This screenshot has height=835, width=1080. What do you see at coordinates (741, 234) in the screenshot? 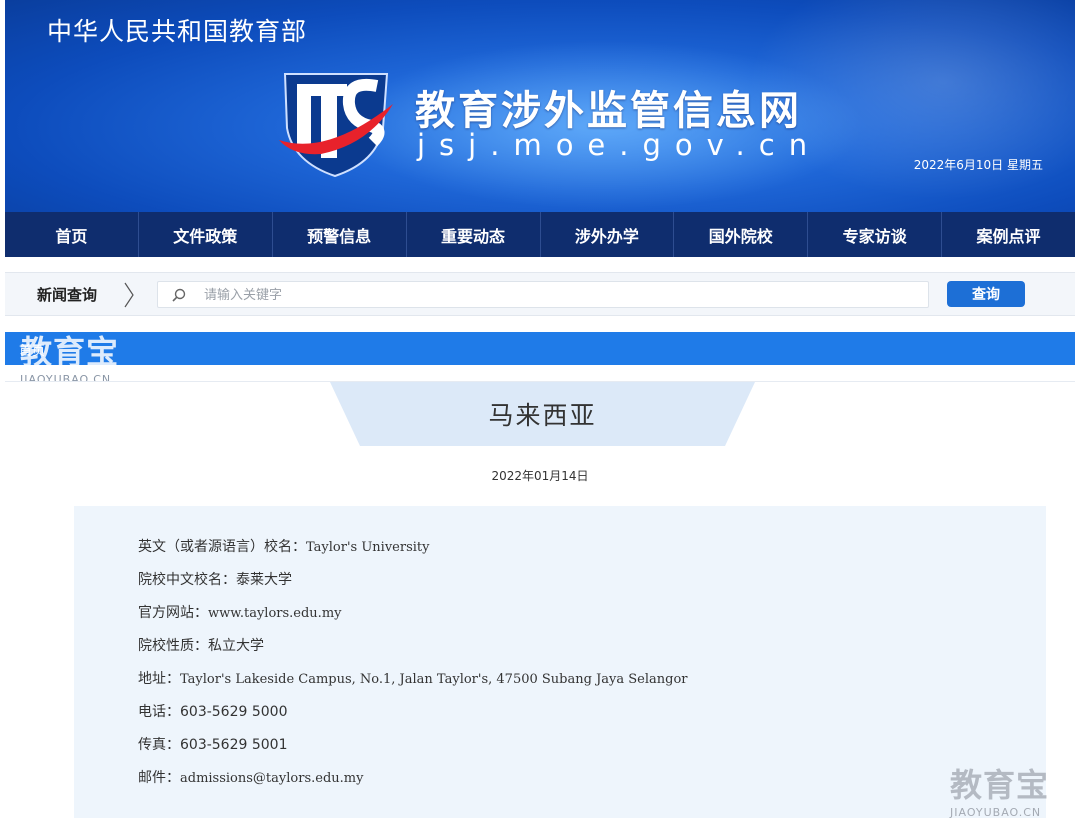
I see `nav-item-foreign-institutions: 国外院校` at bounding box center [741, 234].